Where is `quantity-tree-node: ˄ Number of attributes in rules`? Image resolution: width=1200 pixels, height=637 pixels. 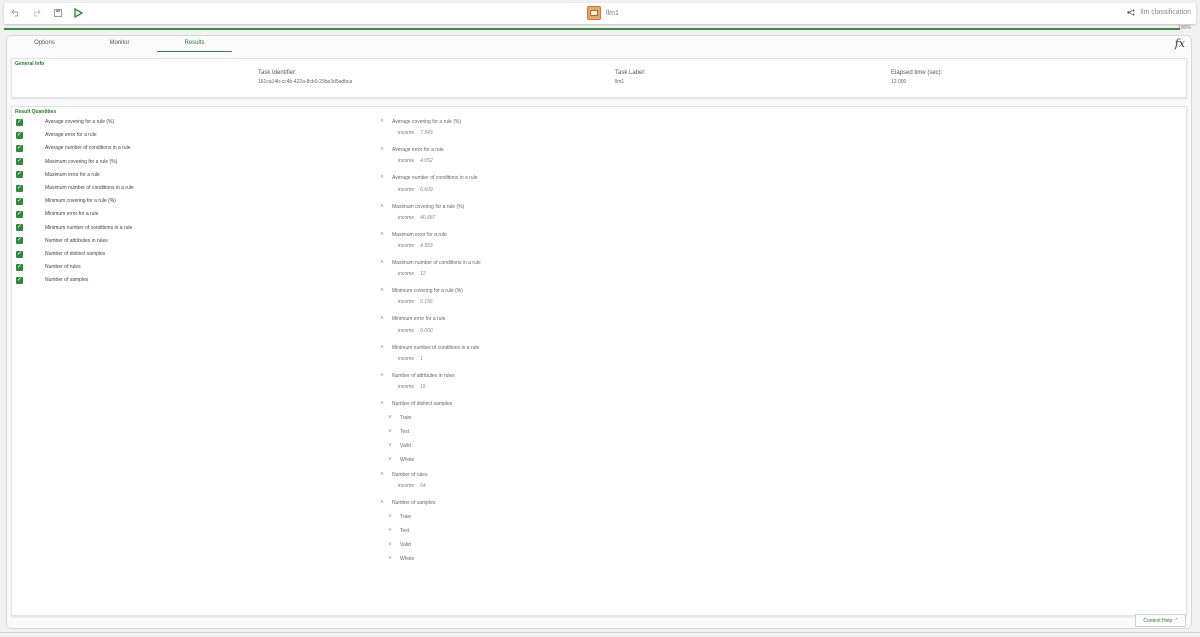 quantity-tree-node: ˄ Number of attributes in rules is located at coordinates (416, 376).